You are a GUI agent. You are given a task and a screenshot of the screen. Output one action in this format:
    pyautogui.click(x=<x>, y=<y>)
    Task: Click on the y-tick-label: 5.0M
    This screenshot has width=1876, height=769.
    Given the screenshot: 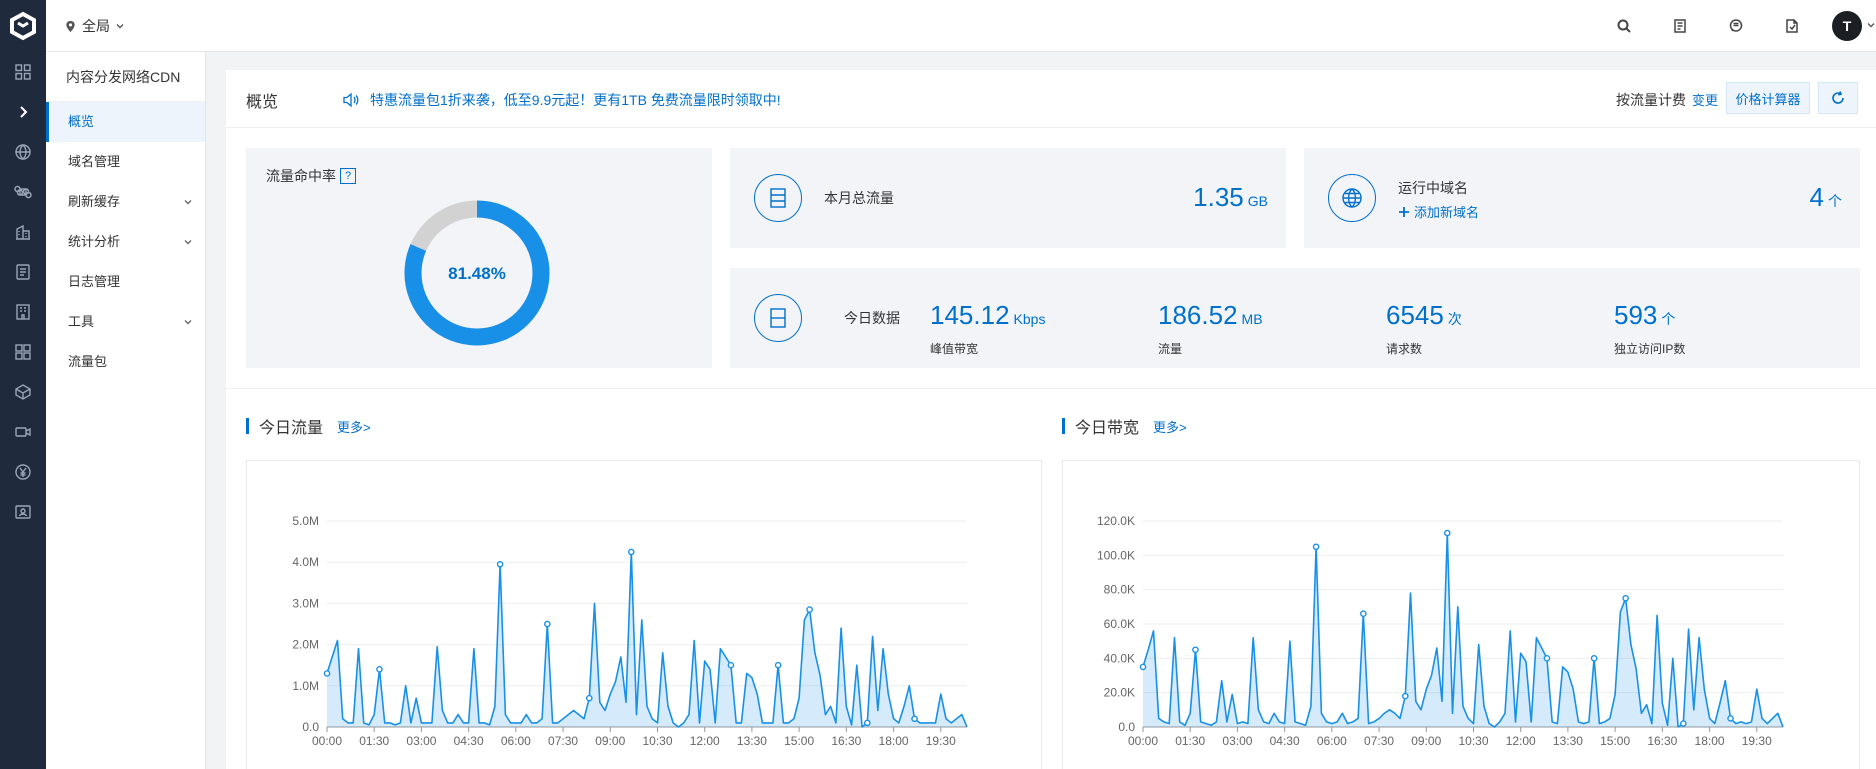 What is the action you would take?
    pyautogui.click(x=305, y=521)
    